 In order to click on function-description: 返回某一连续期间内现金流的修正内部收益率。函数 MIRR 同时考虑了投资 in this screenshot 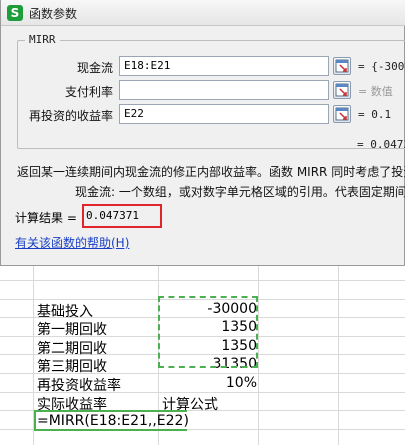, I will do `click(211, 172)`.